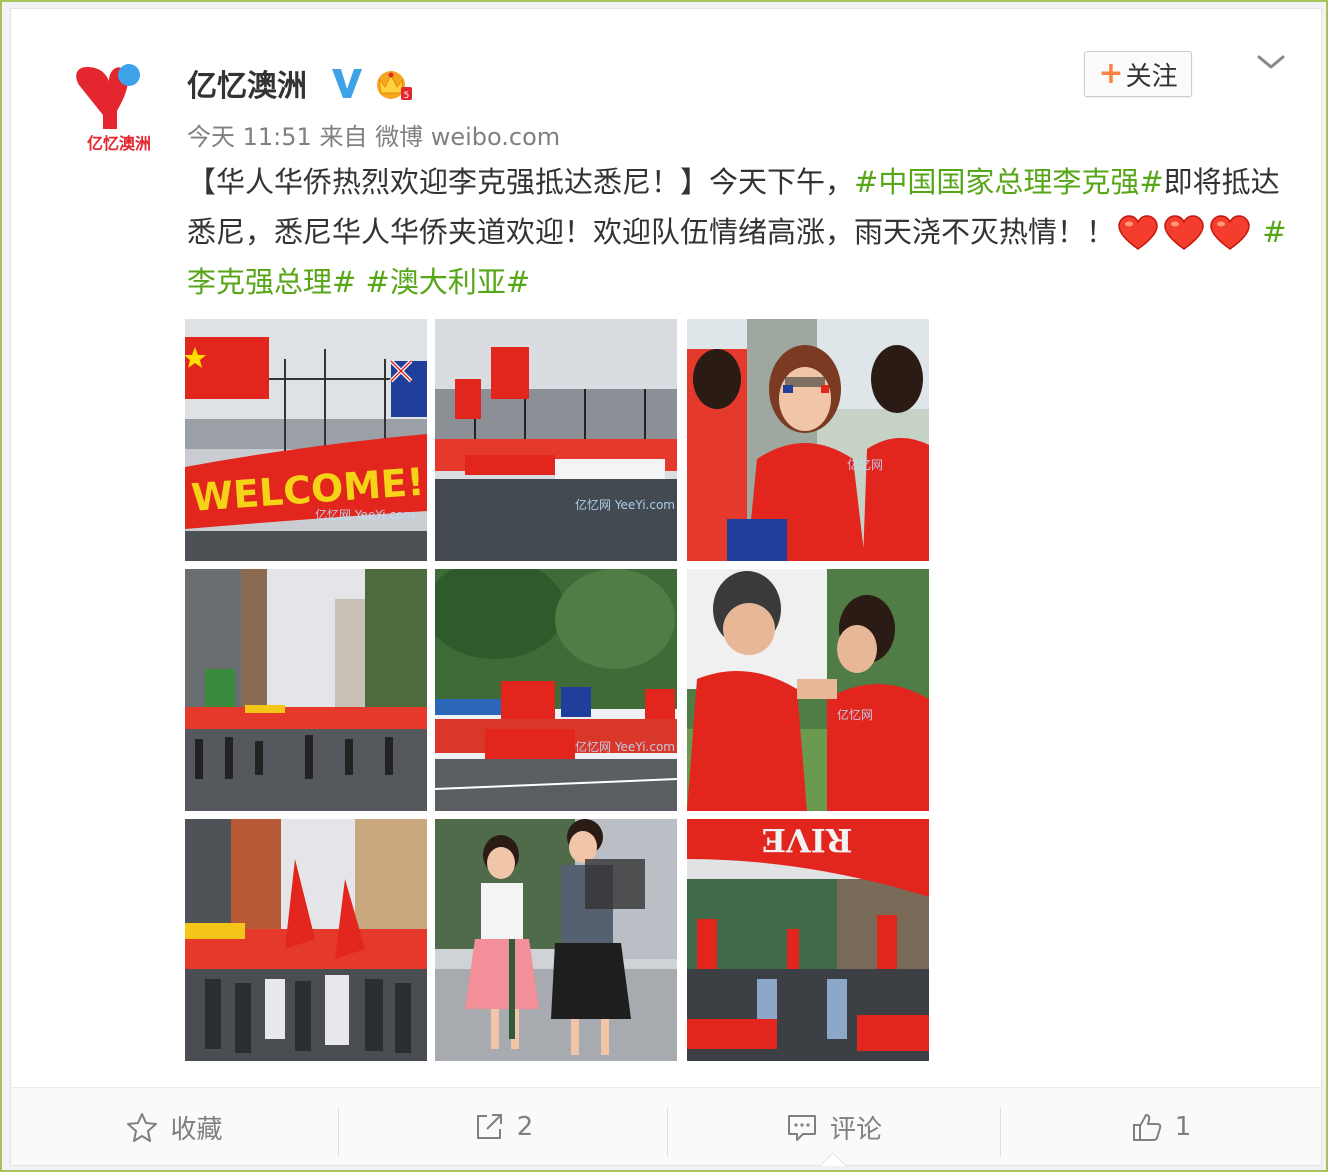  I want to click on hashtag-australia: #澳大利亚#, so click(448, 282).